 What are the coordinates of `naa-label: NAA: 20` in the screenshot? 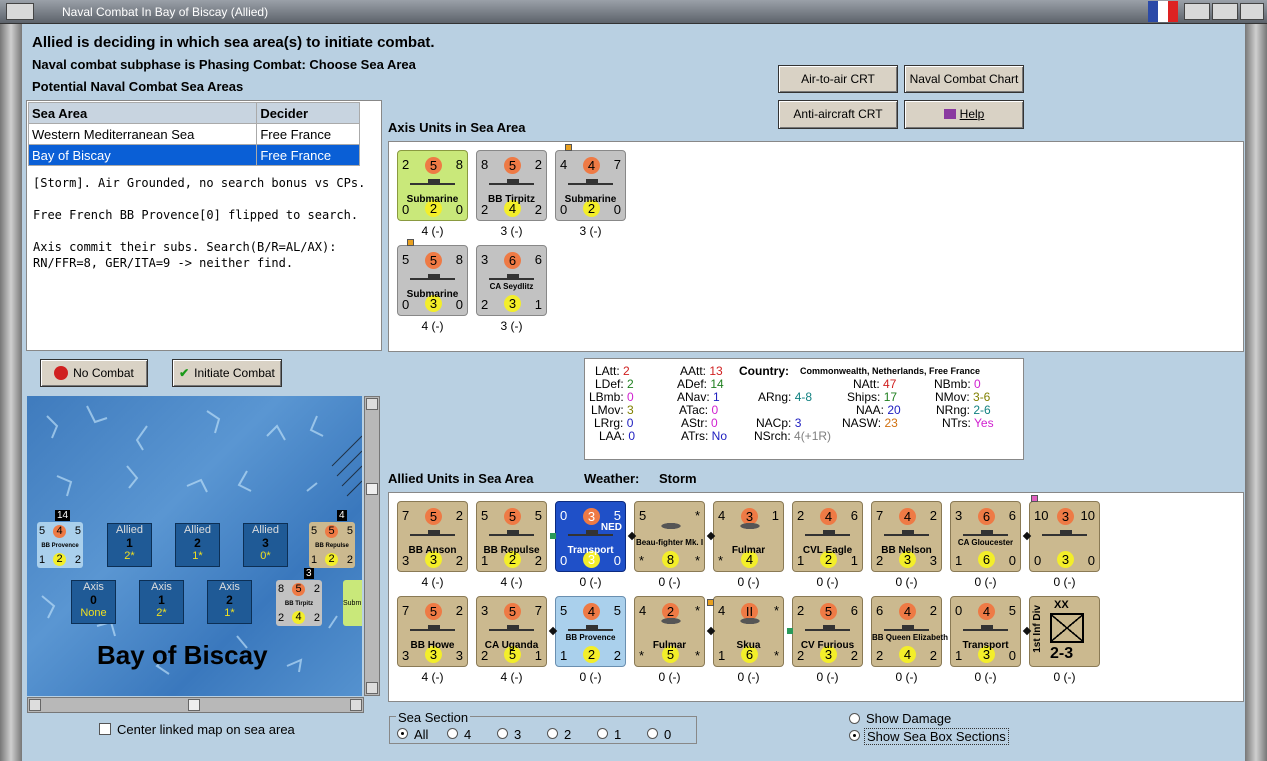 It's located at (878, 410).